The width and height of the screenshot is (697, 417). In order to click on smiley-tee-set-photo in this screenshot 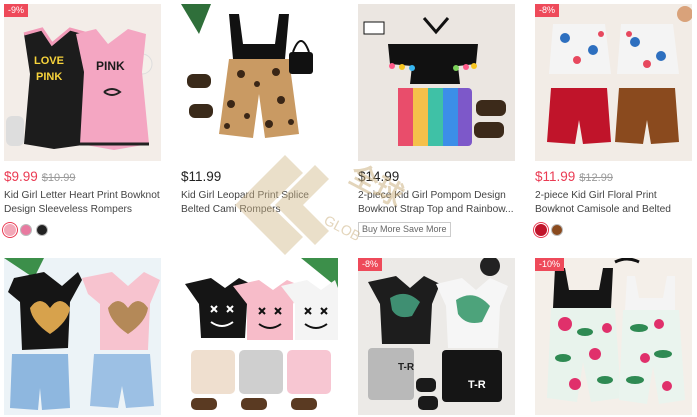, I will do `click(259, 336)`.